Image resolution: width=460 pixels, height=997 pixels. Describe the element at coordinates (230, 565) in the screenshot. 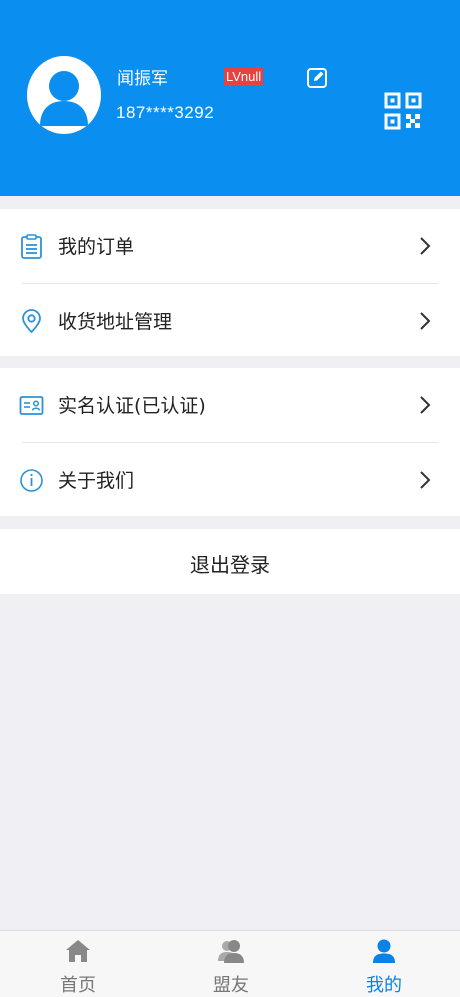

I see `logout-label: 退出登录` at that location.